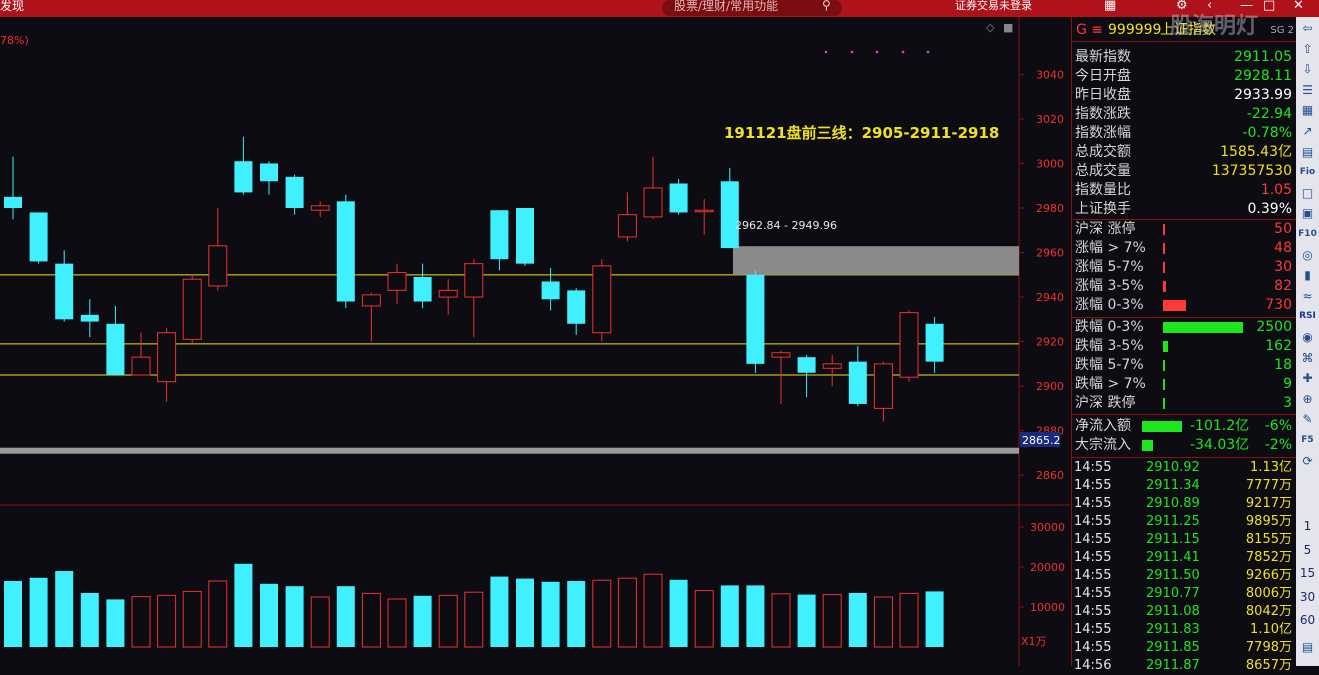 Image resolution: width=1319 pixels, height=675 pixels. Describe the element at coordinates (1307, 461) in the screenshot. I see `refresh-icon: ⟳` at that location.